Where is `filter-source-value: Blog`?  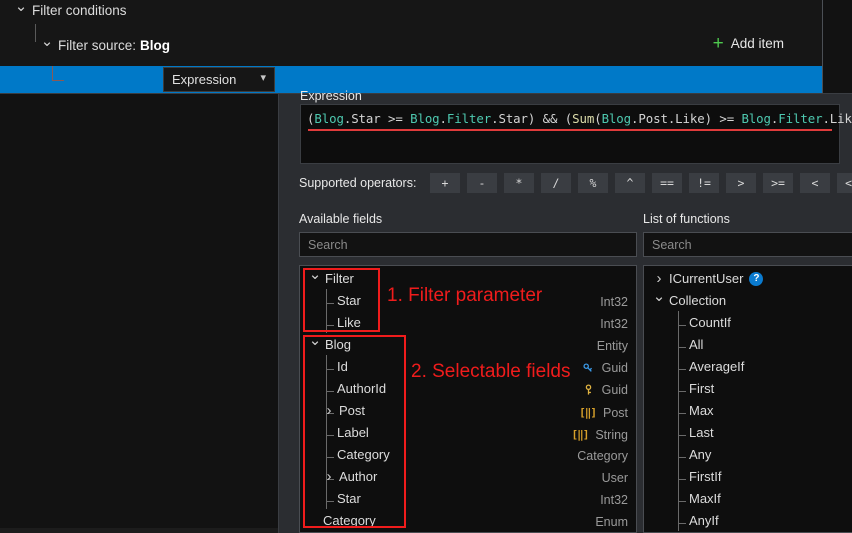 filter-source-value: Blog is located at coordinates (155, 45).